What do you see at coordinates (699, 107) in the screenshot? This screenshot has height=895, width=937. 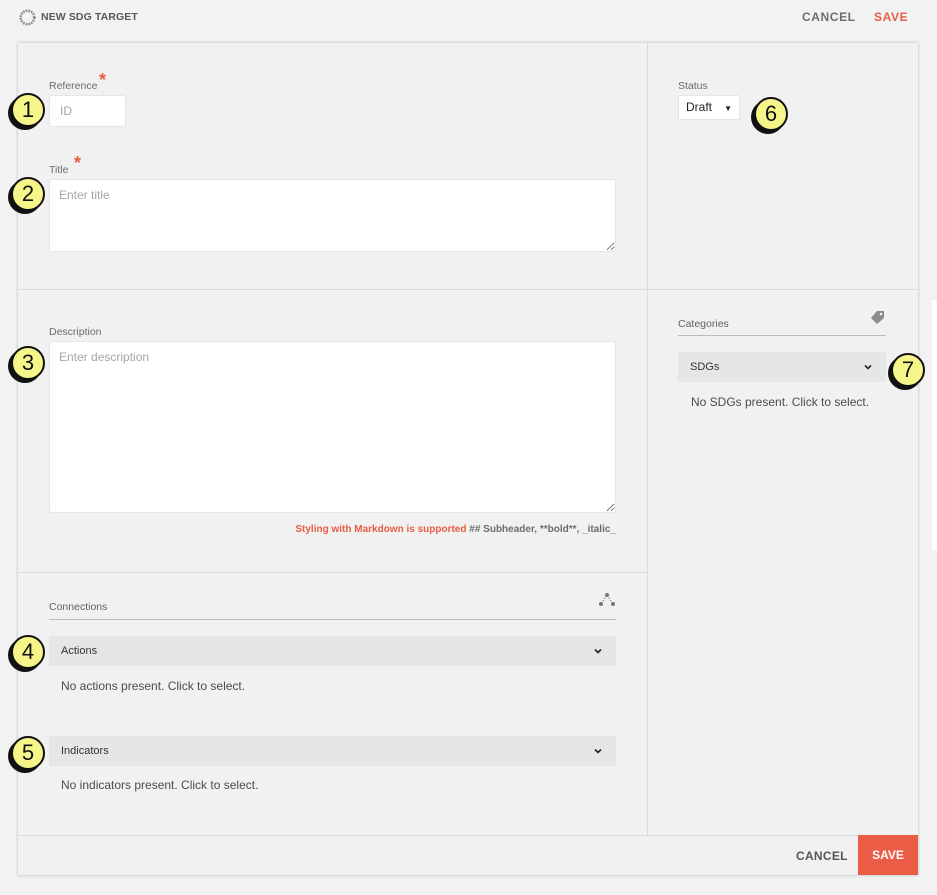 I see `status-value: Draft` at bounding box center [699, 107].